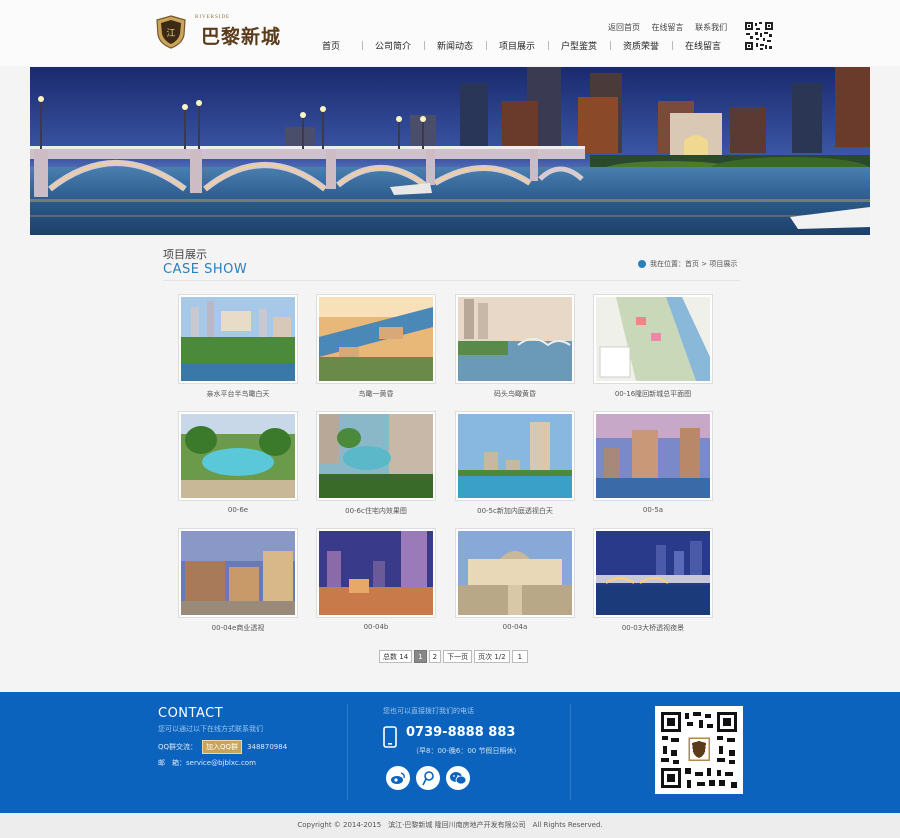 This screenshot has width=900, height=838. I want to click on email-link: service@bjblxc.com, so click(221, 763).